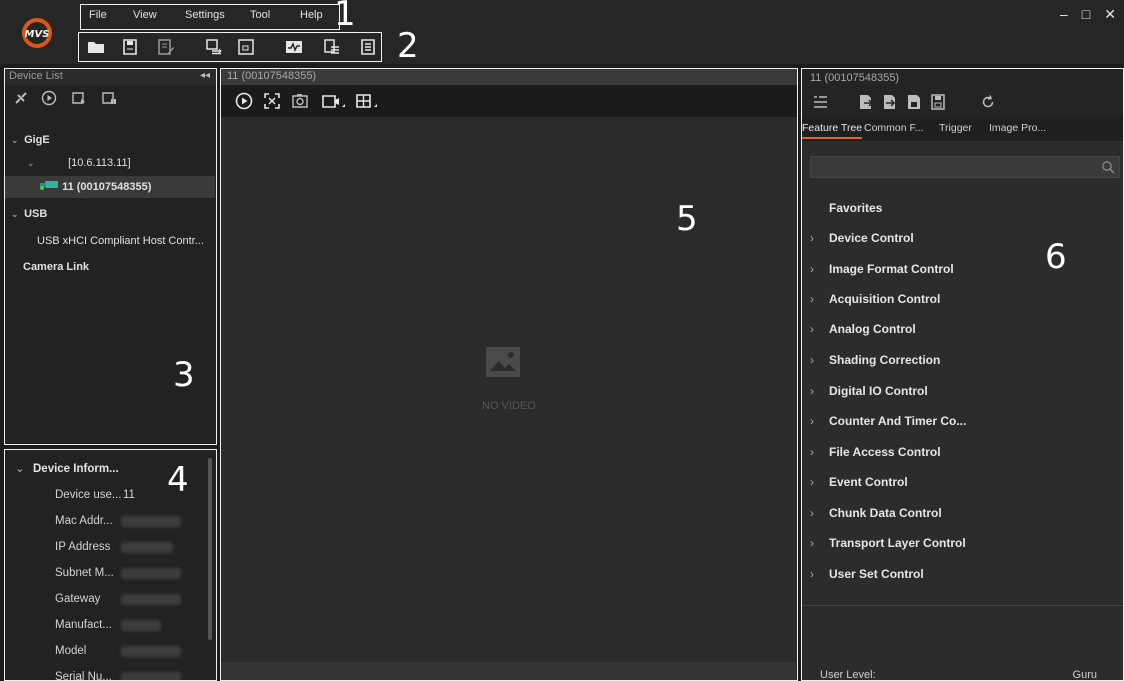 This screenshot has height=681, width=1124. Describe the element at coordinates (368, 101) in the screenshot. I see `grid-layout-icon` at that location.